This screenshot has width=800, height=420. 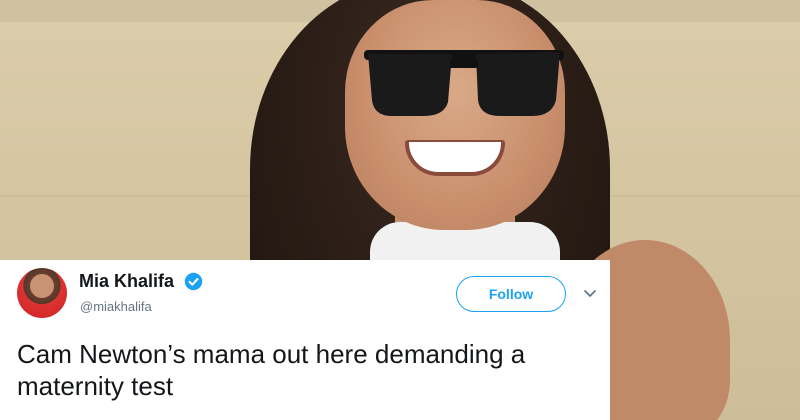 I want to click on chevron-down-icon, so click(x=590, y=294).